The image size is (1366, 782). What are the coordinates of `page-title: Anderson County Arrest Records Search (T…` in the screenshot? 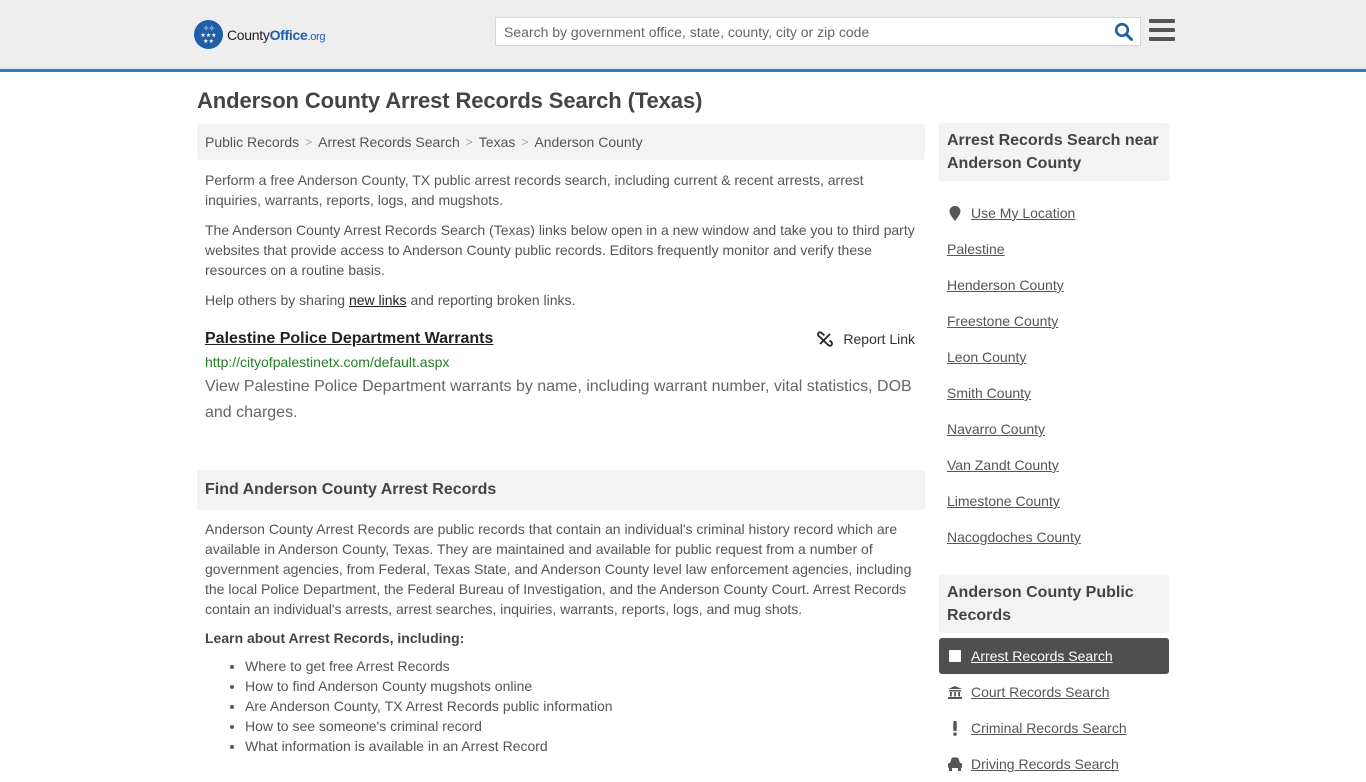 It's located at (450, 100).